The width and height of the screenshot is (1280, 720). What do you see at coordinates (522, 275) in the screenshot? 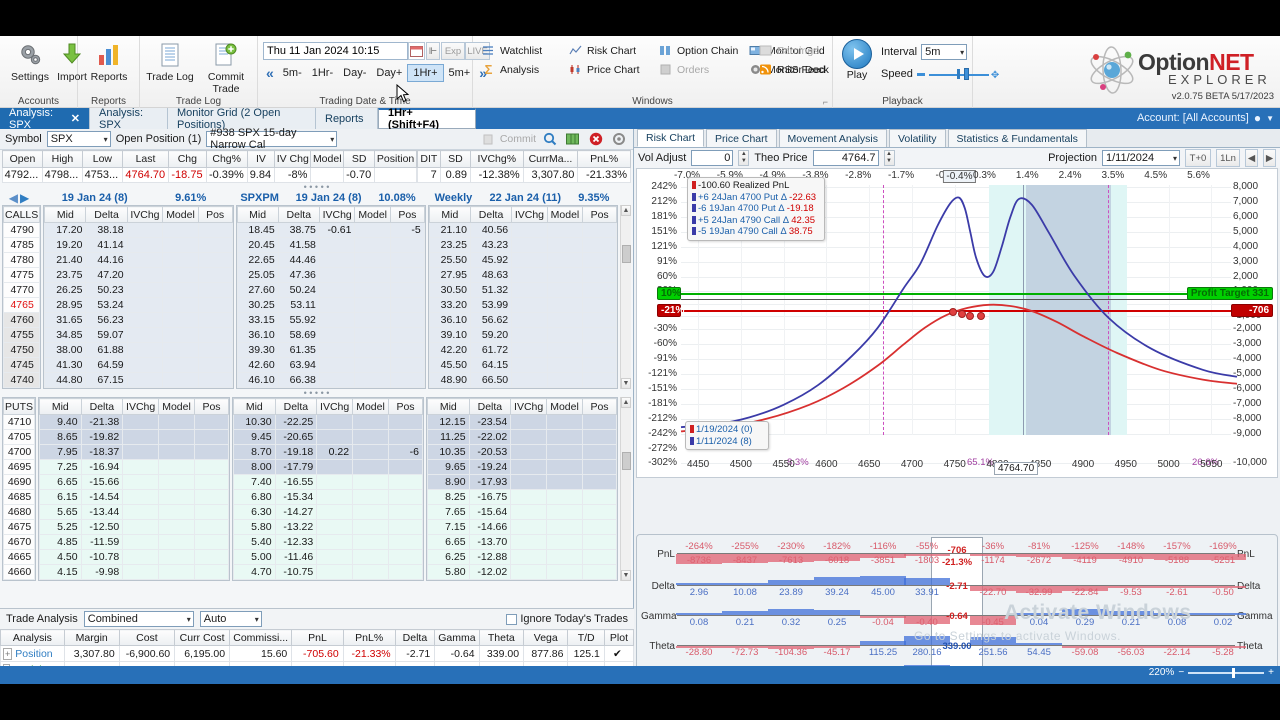
I see `chain-row: 27.95 48.63` at bounding box center [522, 275].